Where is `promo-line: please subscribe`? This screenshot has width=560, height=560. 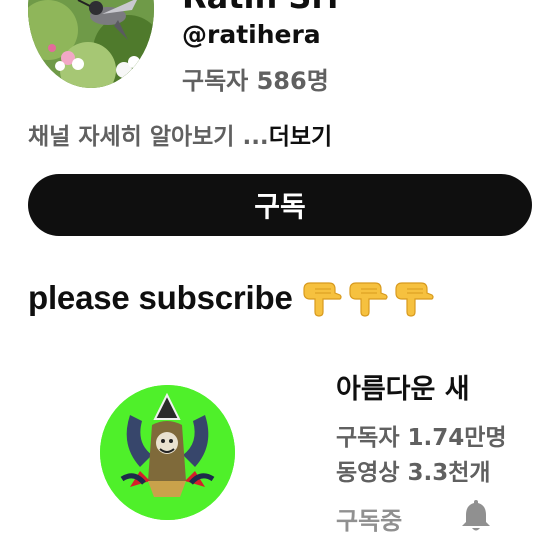
promo-line: please subscribe is located at coordinates (233, 298).